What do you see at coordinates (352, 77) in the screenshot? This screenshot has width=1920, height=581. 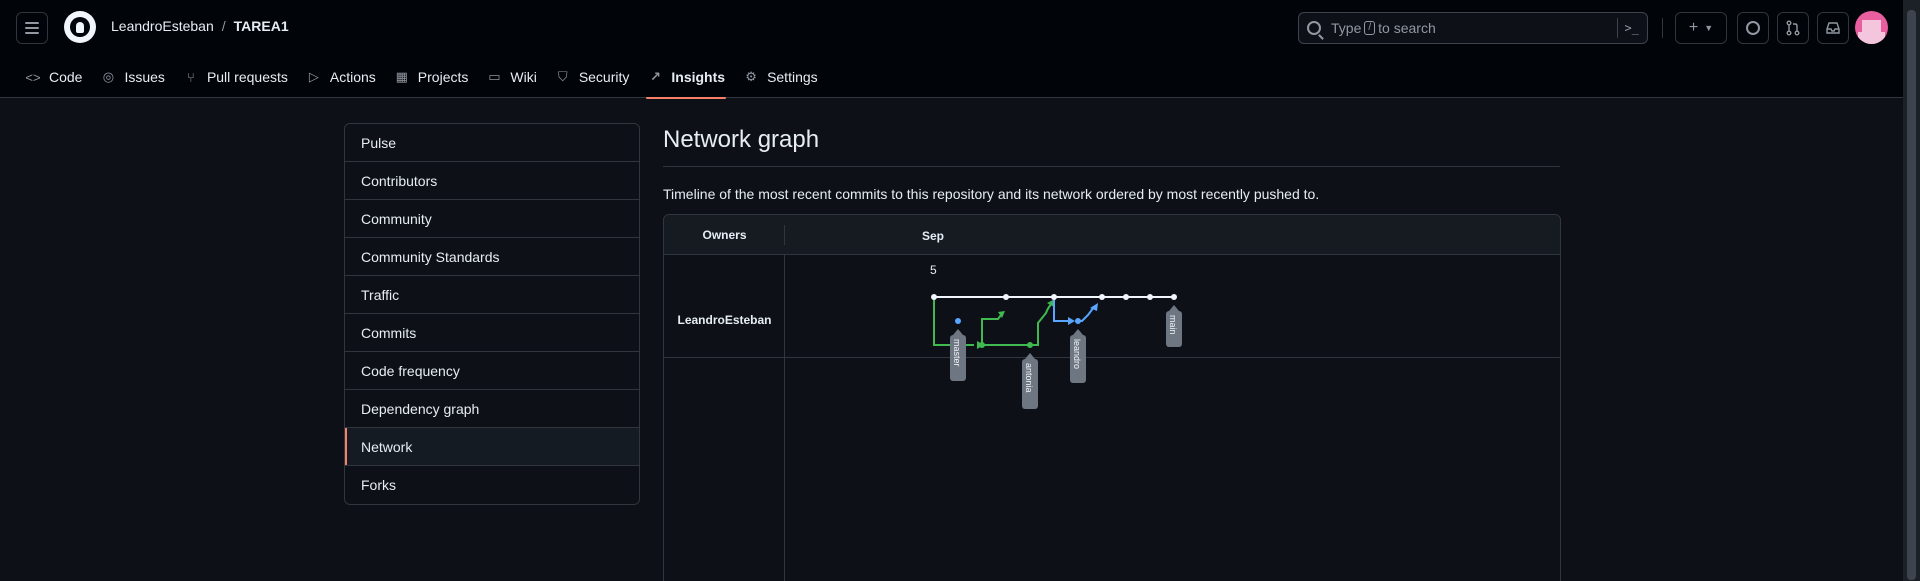 I see `tab-label: Actions` at bounding box center [352, 77].